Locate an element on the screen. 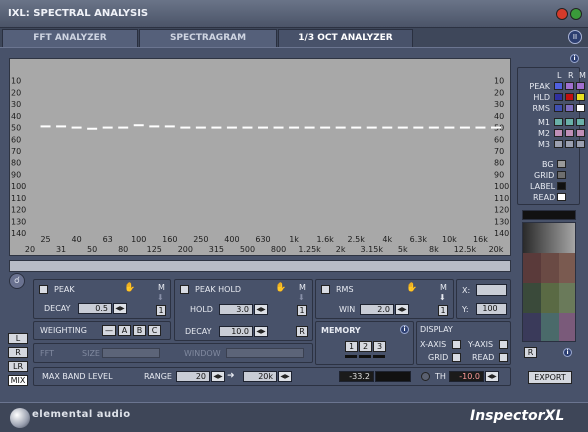 The image size is (588, 432). xaxis-checkbox is located at coordinates (456, 344).